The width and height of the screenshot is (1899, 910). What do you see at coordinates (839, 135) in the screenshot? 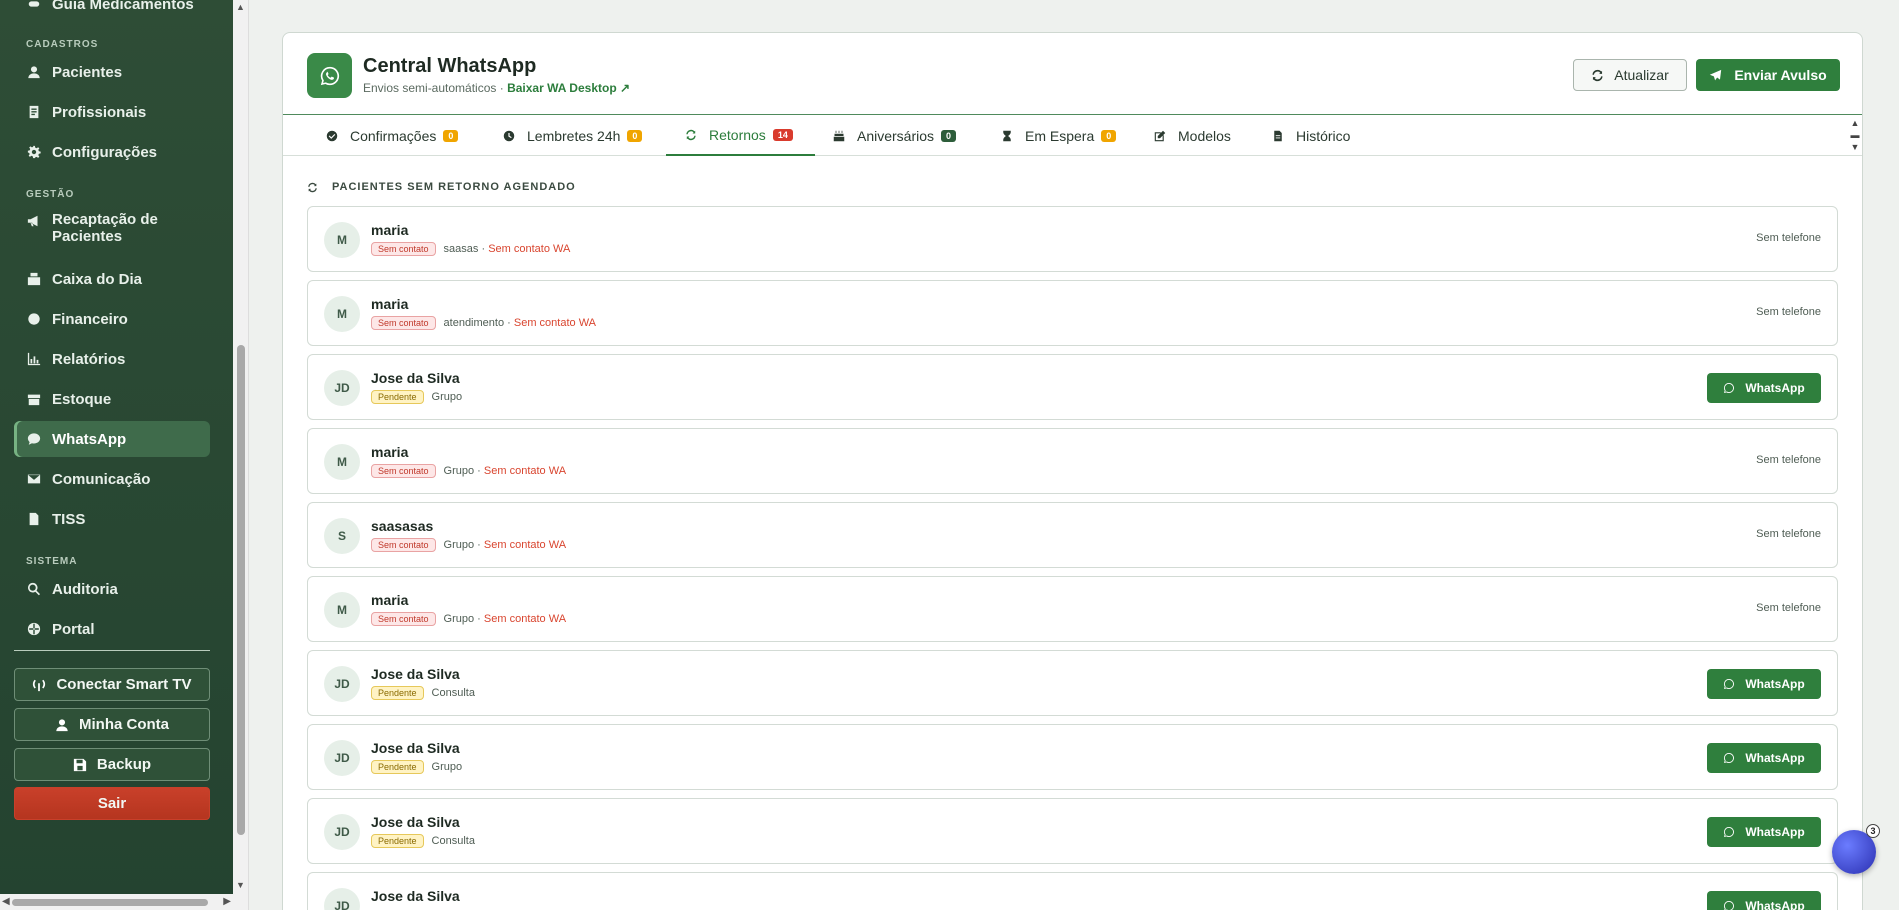
I see `birthday-cake-icon` at bounding box center [839, 135].